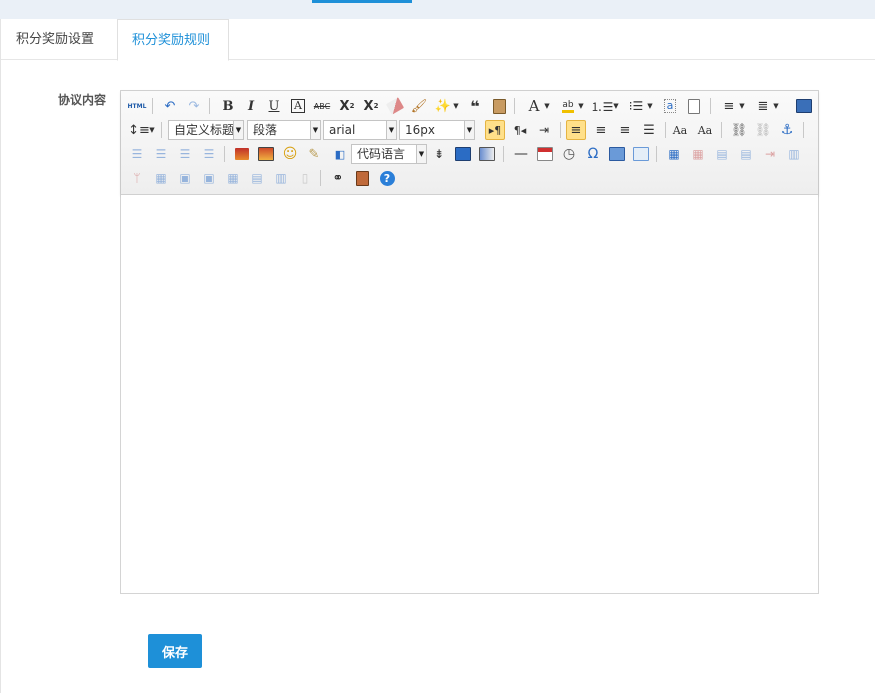 This screenshot has height=693, width=875. What do you see at coordinates (602, 106) in the screenshot?
I see `ordered-list-icon: ⒈☰` at bounding box center [602, 106].